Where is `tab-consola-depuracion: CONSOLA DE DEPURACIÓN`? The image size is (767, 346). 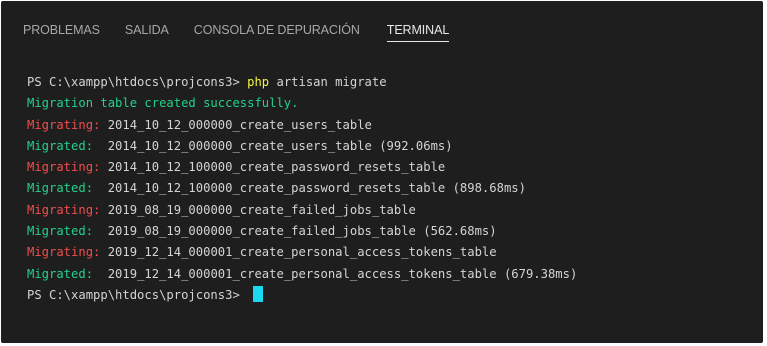 tab-consola-depuracion: CONSOLA DE DEPURACIÓN is located at coordinates (277, 23).